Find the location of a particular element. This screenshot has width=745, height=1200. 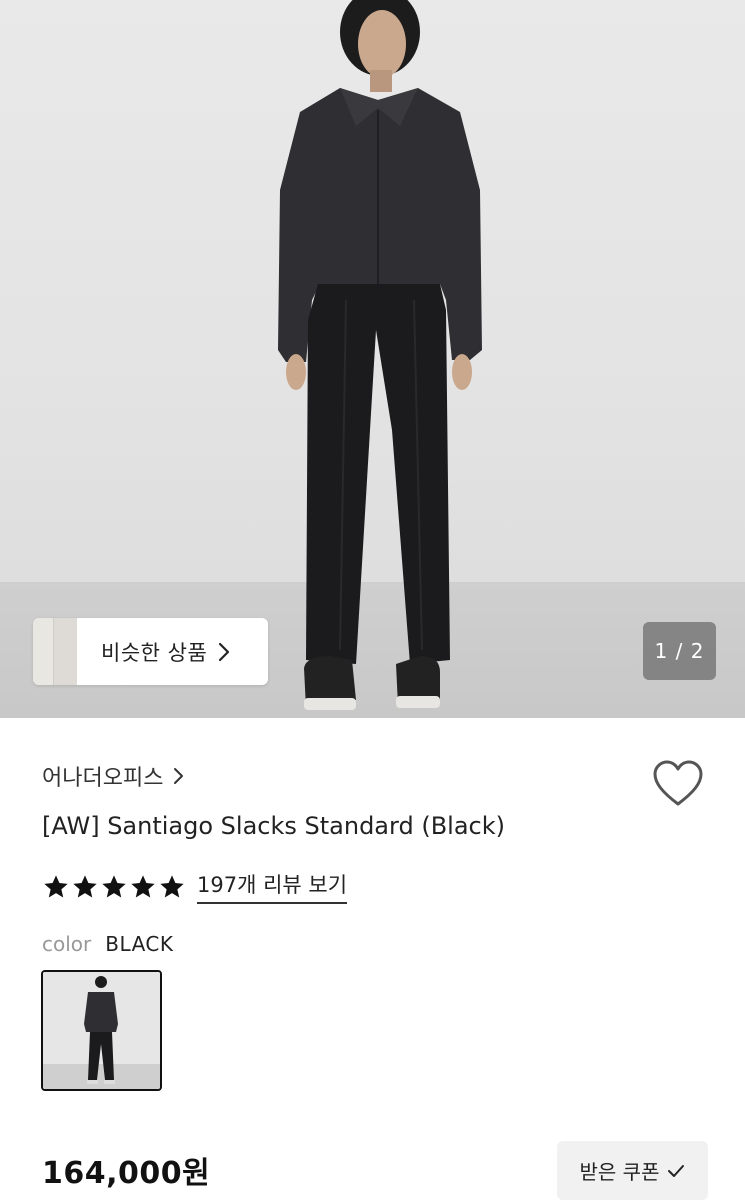

color-option-row: color BLACK is located at coordinates (107, 944).